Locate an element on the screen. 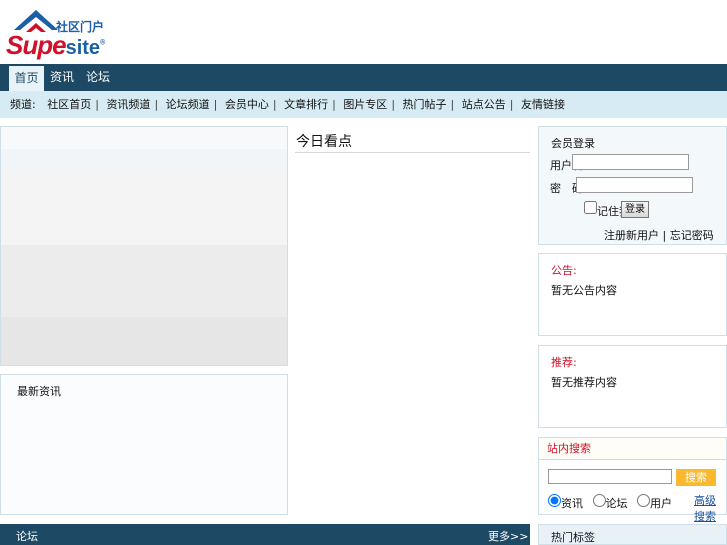  nav-tab-forum: 论坛 is located at coordinates (98, 77).